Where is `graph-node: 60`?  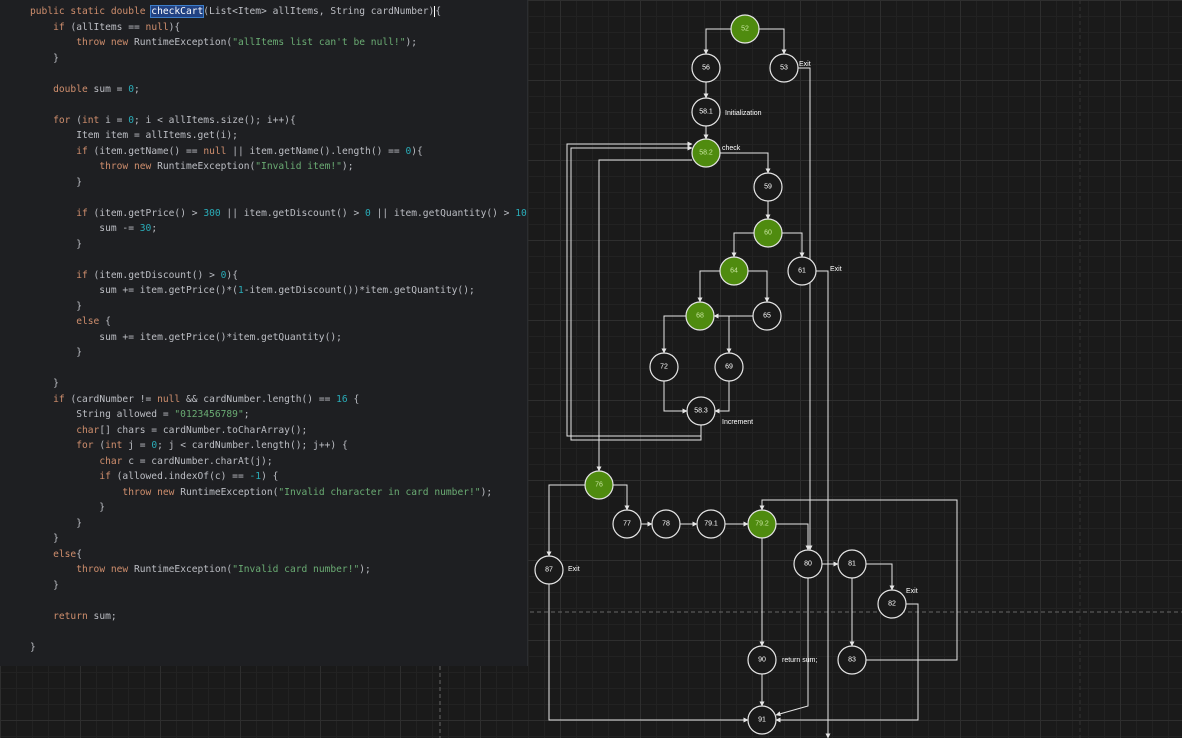 graph-node: 60 is located at coordinates (768, 233).